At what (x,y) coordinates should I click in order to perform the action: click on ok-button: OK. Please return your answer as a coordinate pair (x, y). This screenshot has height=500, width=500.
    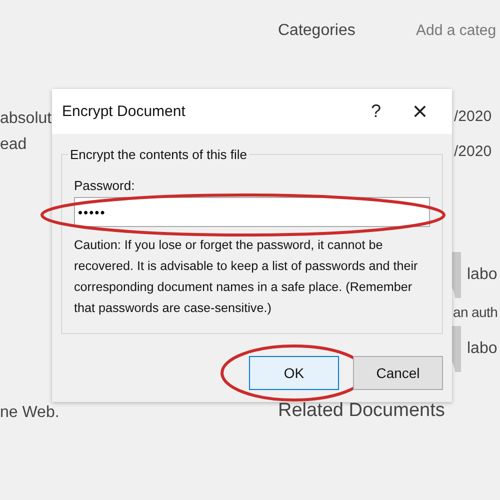
    Looking at the image, I should click on (294, 373).